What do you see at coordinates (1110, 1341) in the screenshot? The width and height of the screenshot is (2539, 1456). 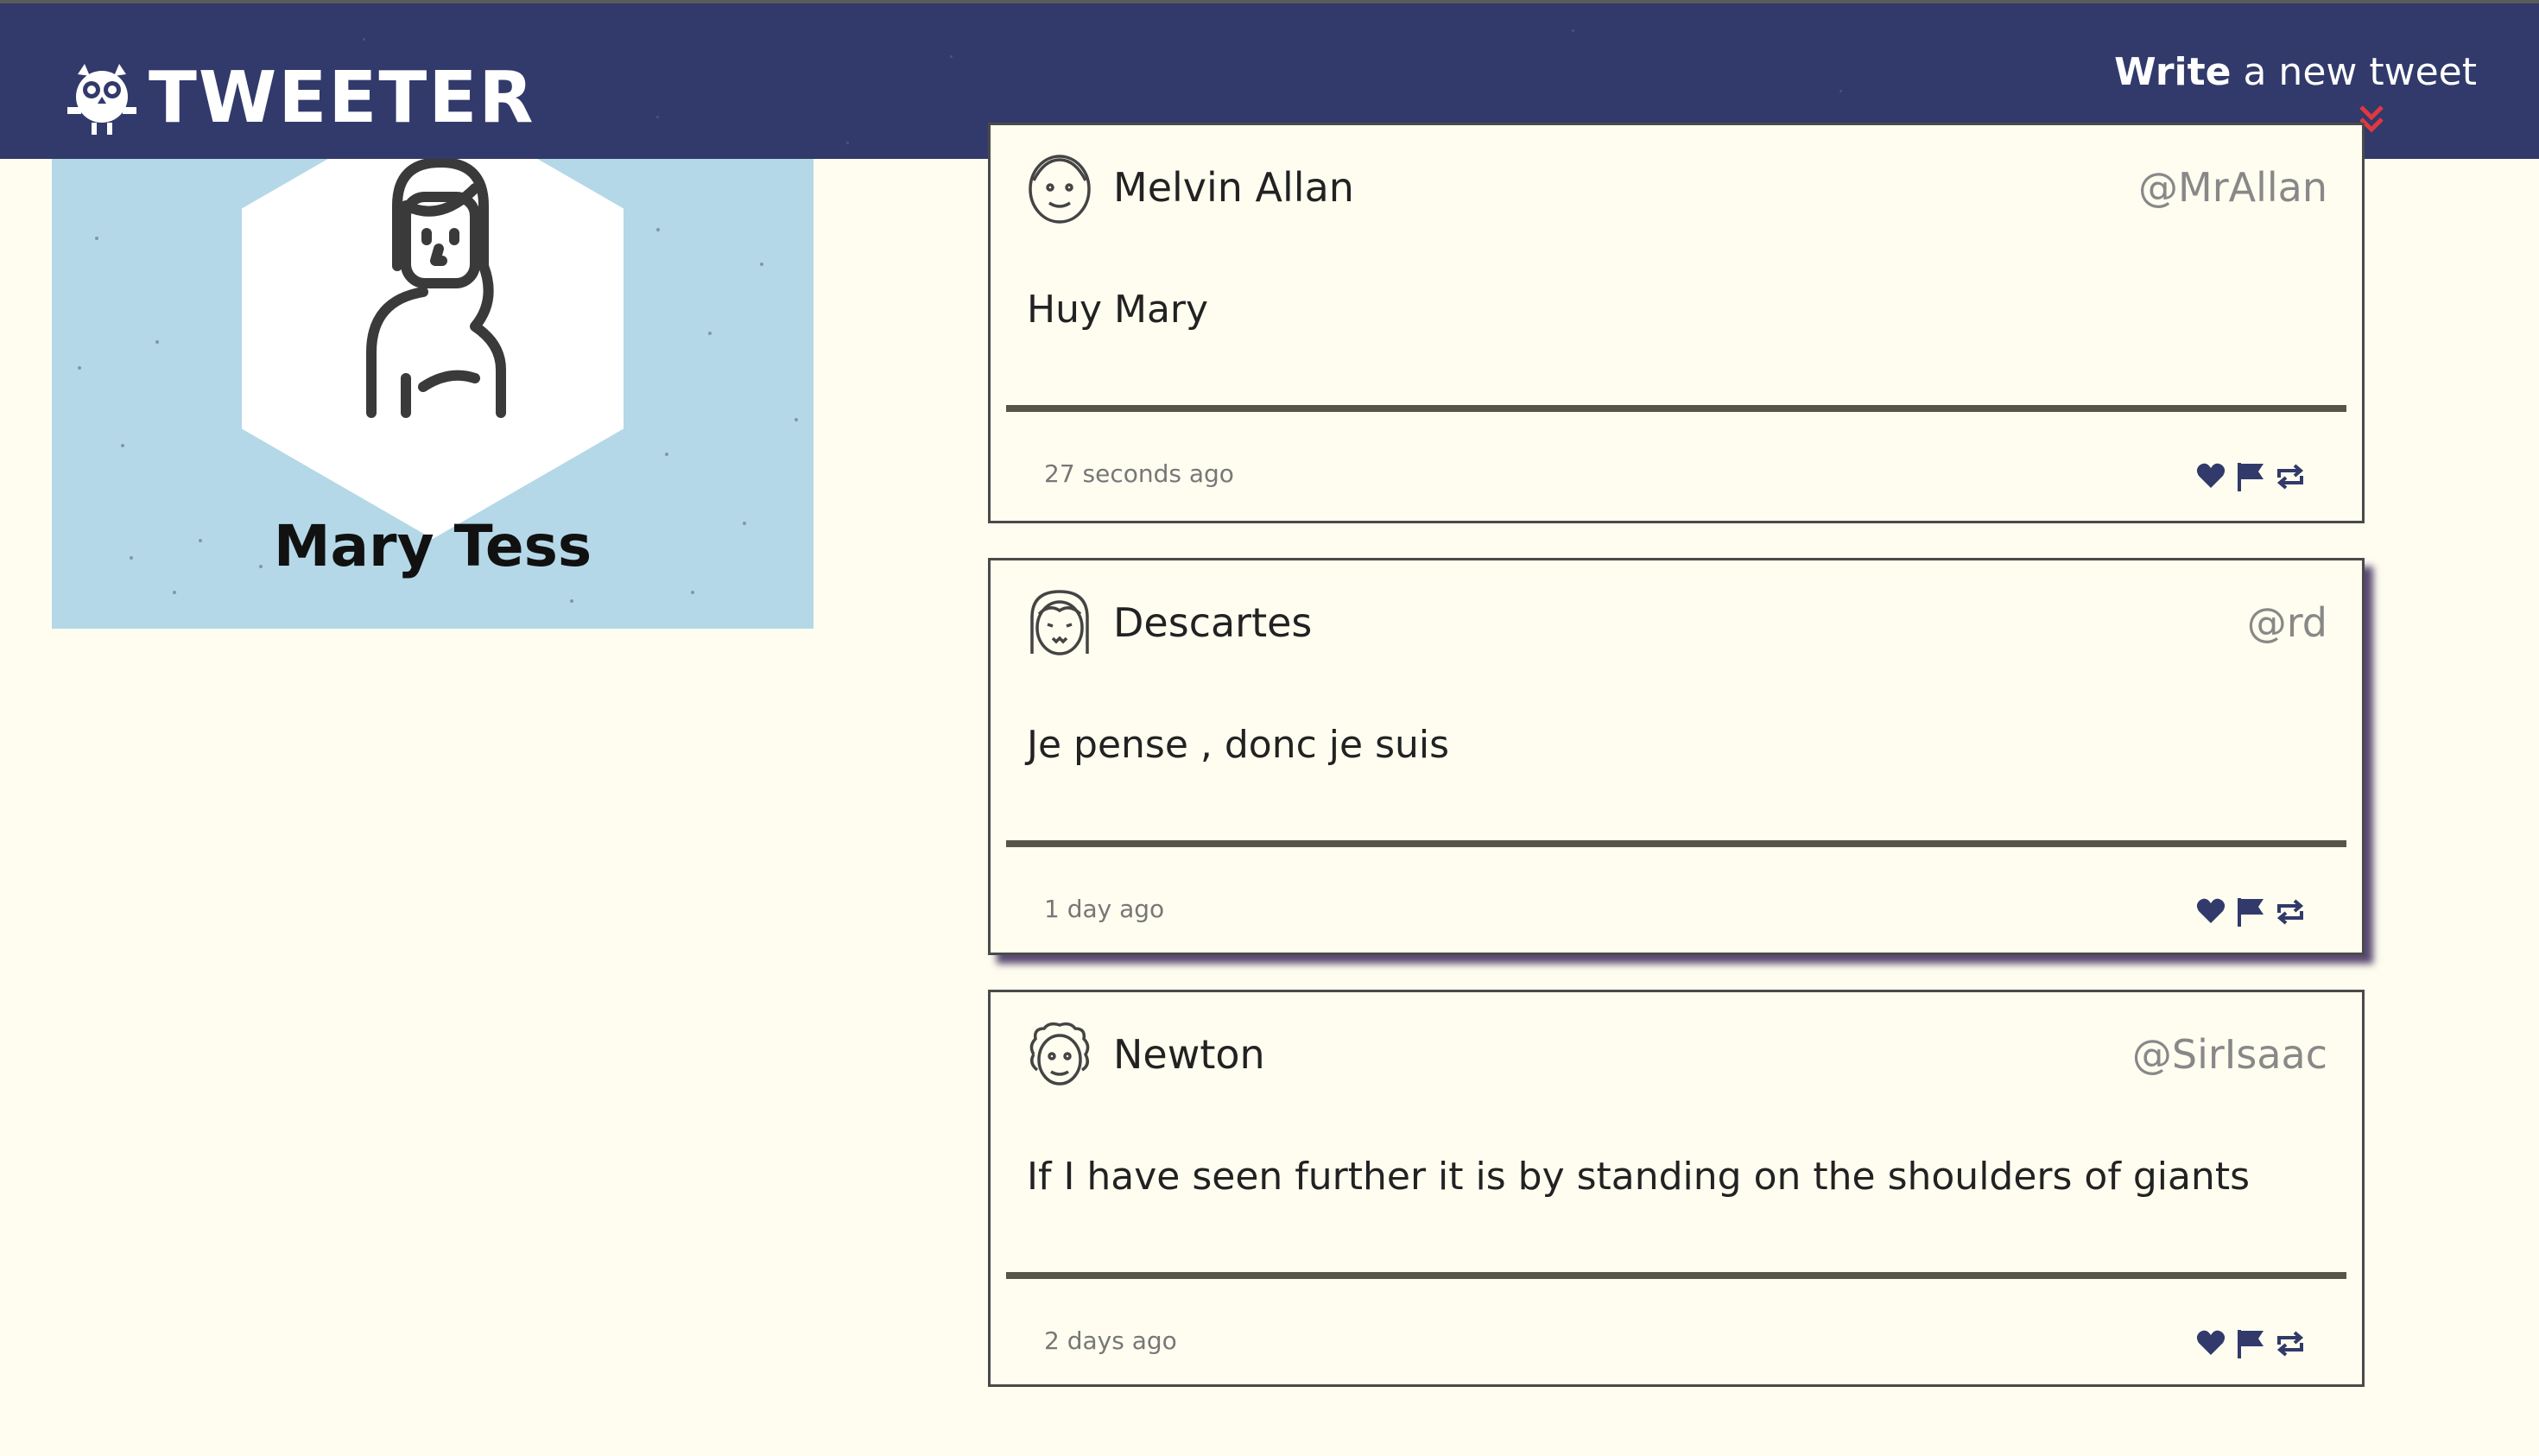 I see `tweet-timestamp: 2 days ago` at bounding box center [1110, 1341].